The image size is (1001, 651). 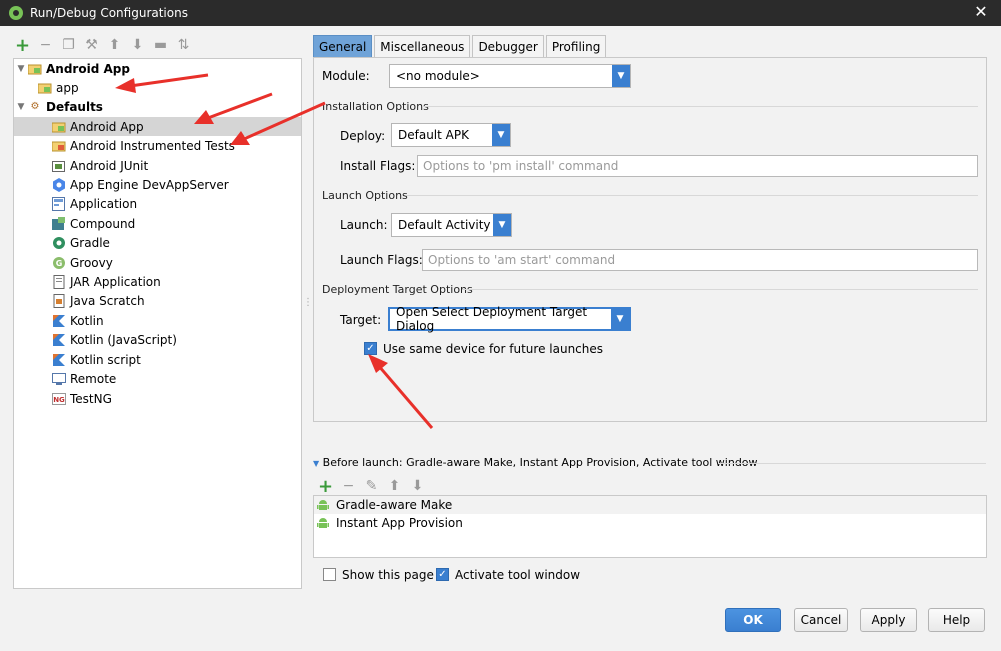 I want to click on install-flags-field, so click(x=697, y=166).